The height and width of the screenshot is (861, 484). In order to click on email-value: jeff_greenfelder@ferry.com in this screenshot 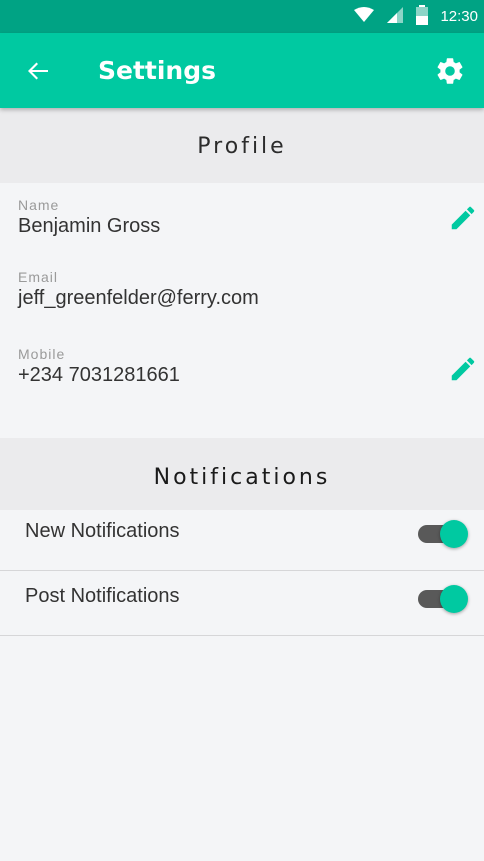, I will do `click(138, 298)`.